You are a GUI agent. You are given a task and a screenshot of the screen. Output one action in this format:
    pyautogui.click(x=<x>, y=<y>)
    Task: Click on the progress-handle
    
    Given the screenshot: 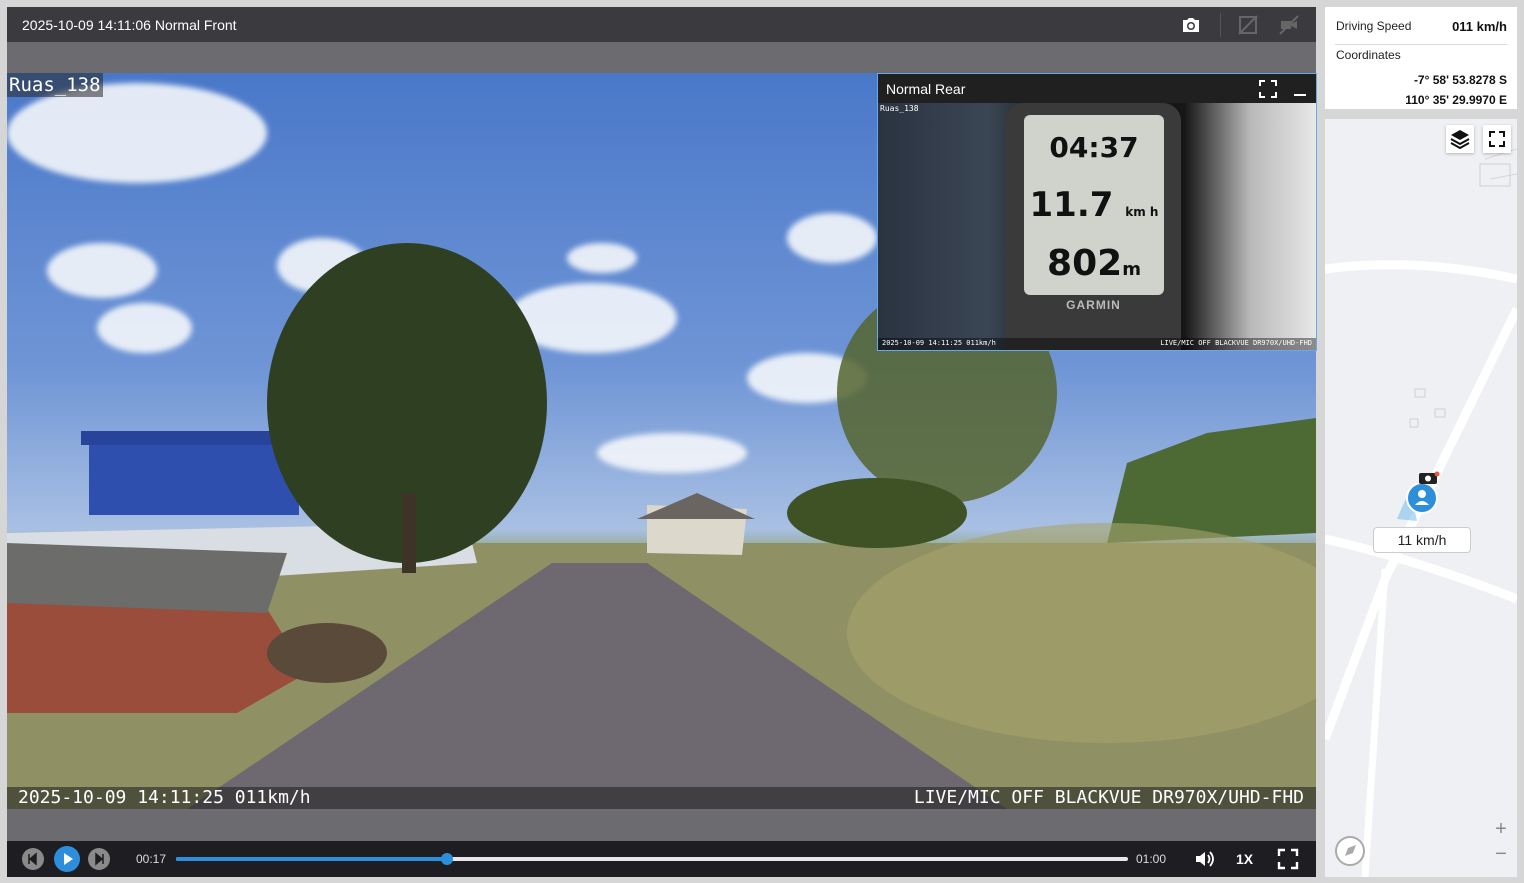 What is the action you would take?
    pyautogui.click(x=447, y=859)
    